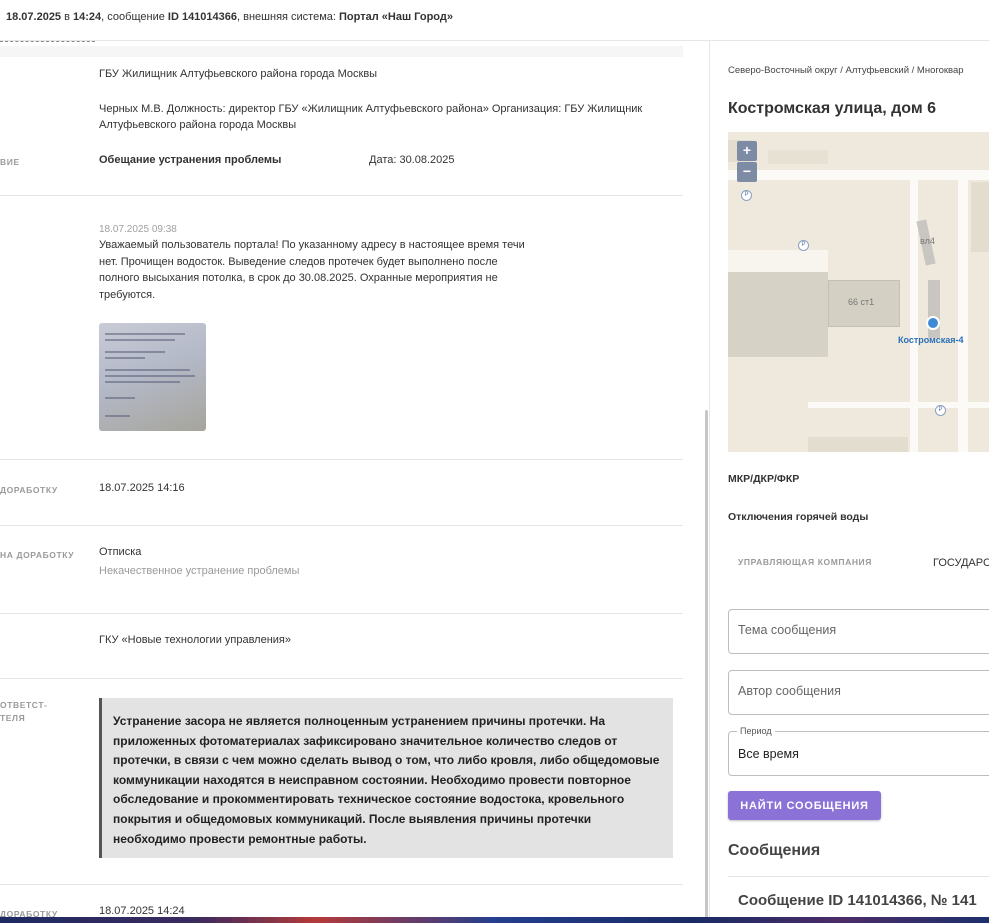 The width and height of the screenshot is (989, 923). I want to click on map-label-street: Костромская-4, so click(931, 340).